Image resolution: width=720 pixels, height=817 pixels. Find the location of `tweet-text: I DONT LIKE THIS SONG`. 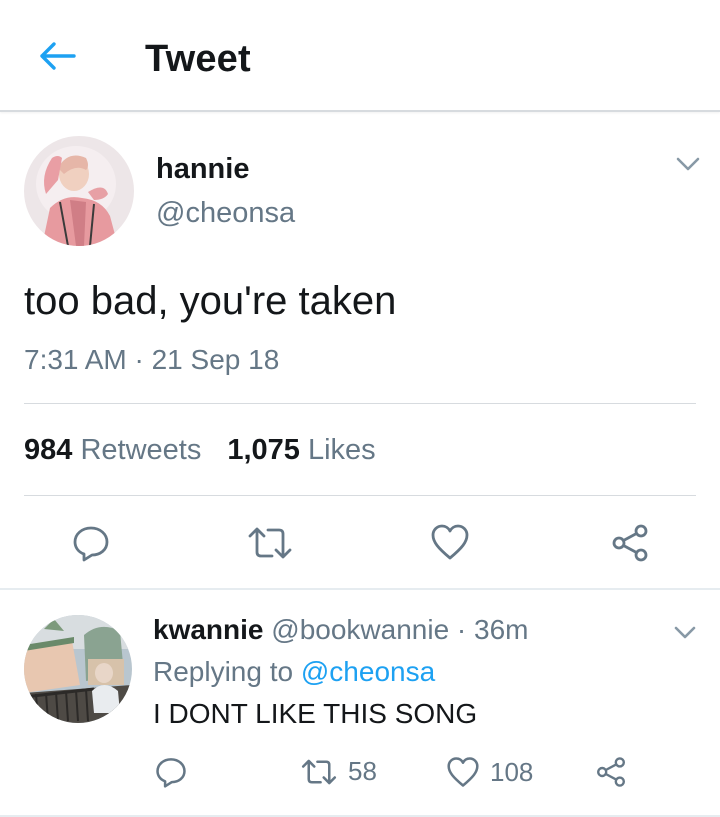

tweet-text: I DONT LIKE THIS SONG is located at coordinates (315, 713).